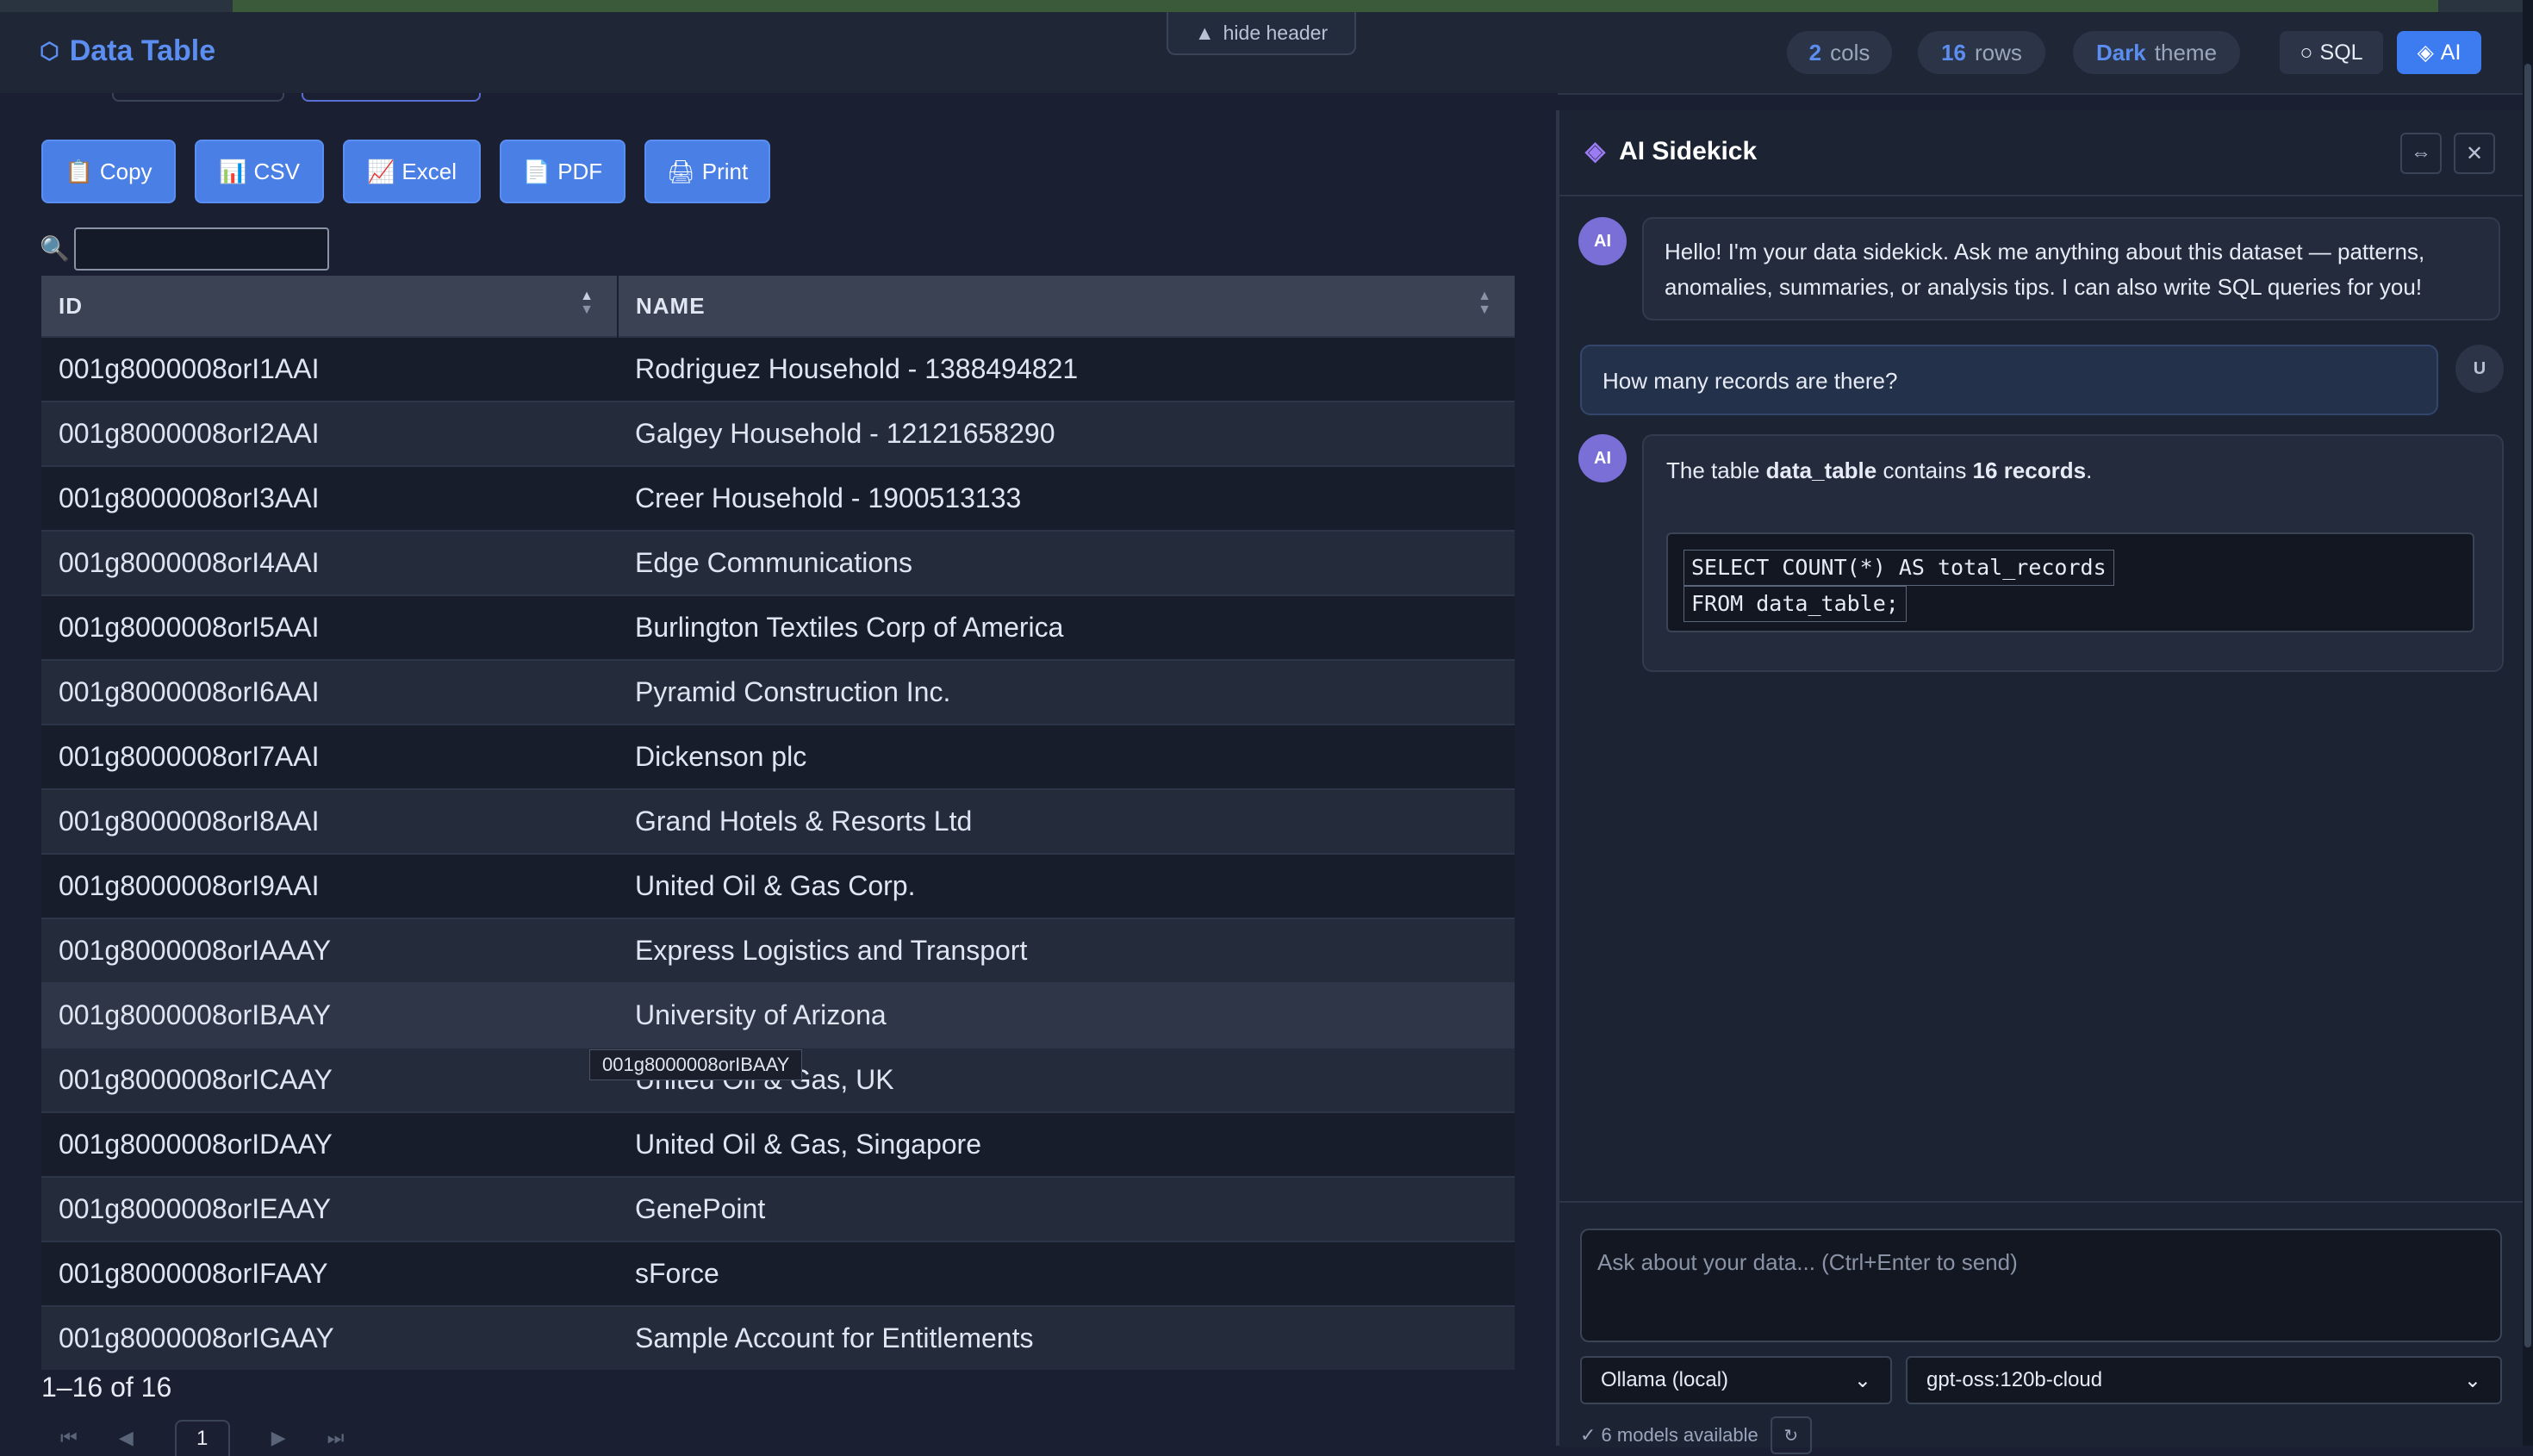  What do you see at coordinates (1953, 52) in the screenshot?
I see `rows-count: 16` at bounding box center [1953, 52].